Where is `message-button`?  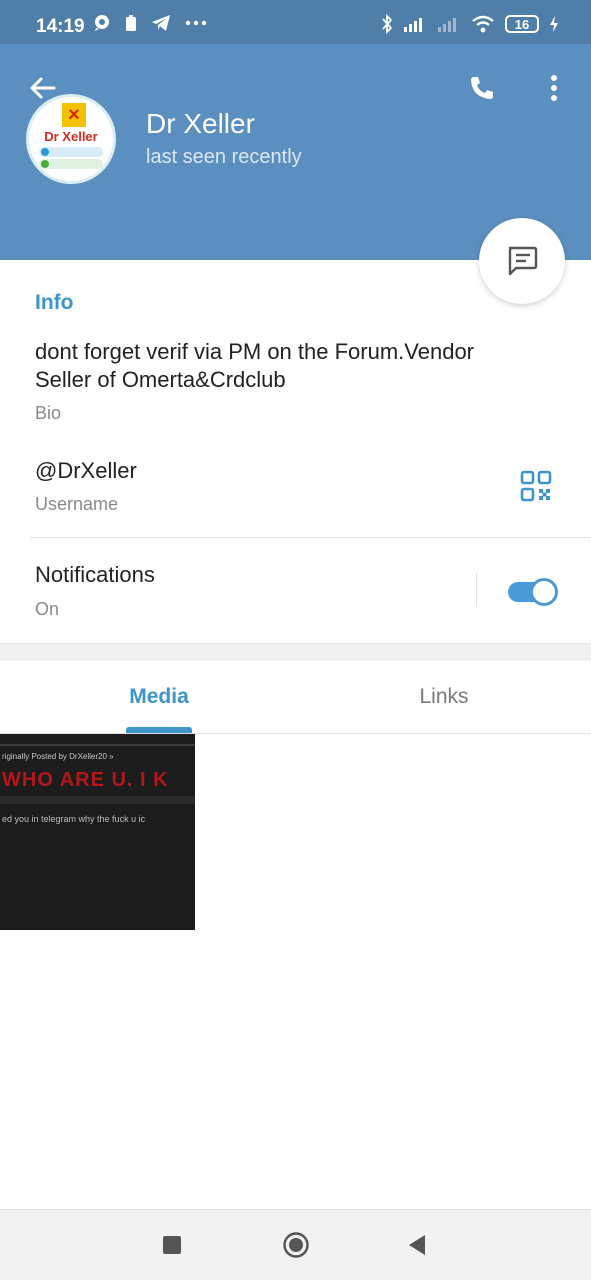
message-button is located at coordinates (522, 261).